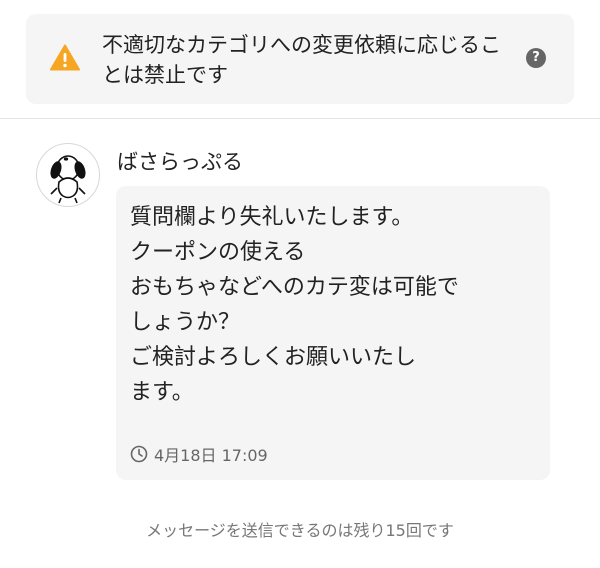 The height and width of the screenshot is (568, 600). What do you see at coordinates (180, 162) in the screenshot?
I see `sender-name: ばさらっぷる` at bounding box center [180, 162].